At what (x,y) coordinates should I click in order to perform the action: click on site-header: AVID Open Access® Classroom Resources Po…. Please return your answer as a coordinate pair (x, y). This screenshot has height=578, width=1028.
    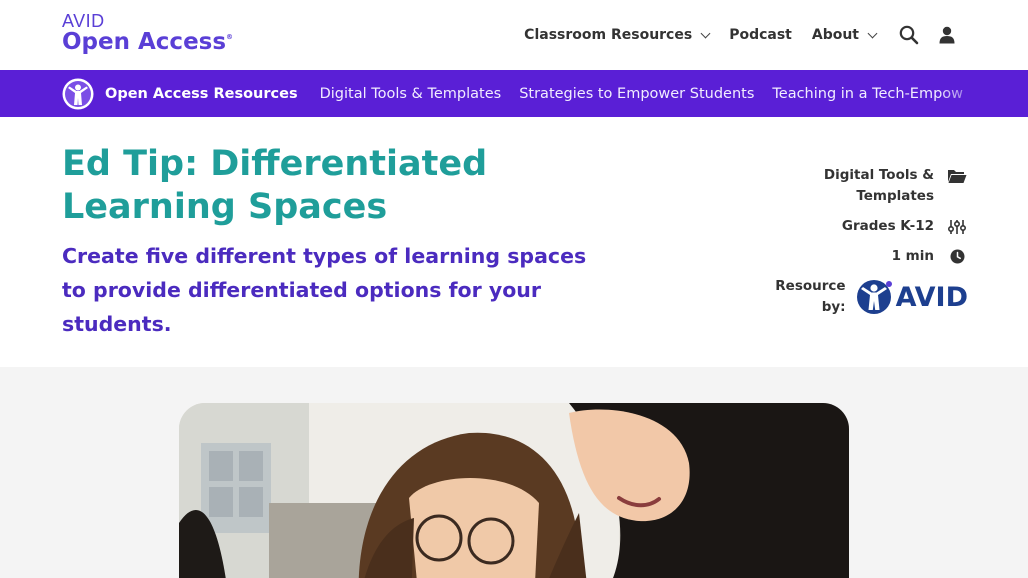
    Looking at the image, I should click on (514, 35).